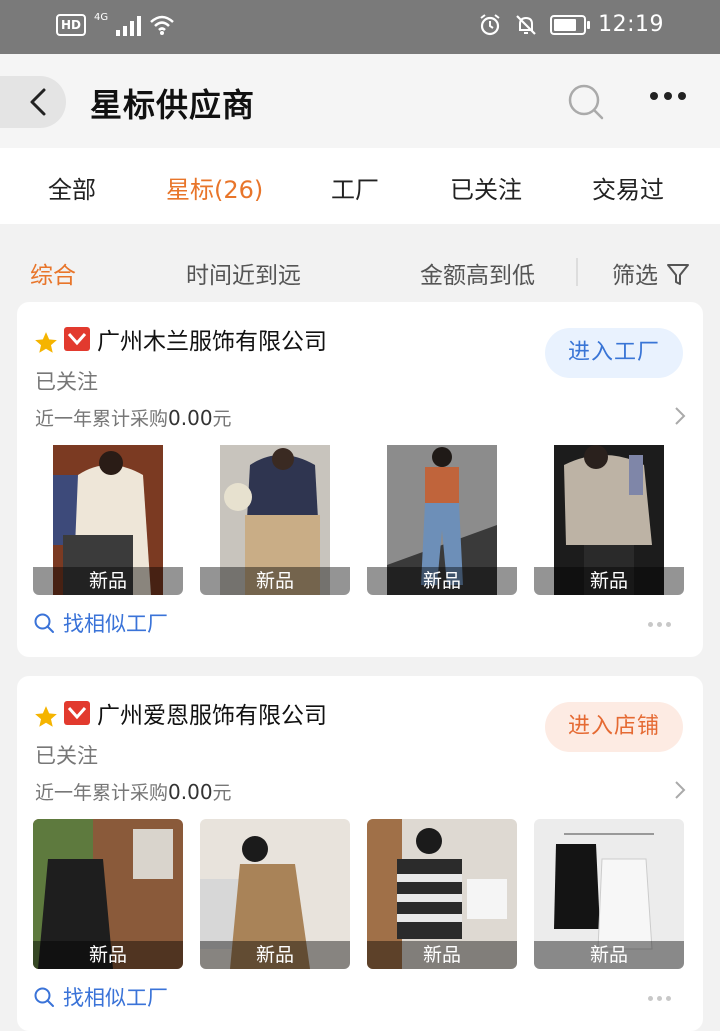 This screenshot has height=1031, width=720. I want to click on enter-factory-button: 进入工厂, so click(614, 353).